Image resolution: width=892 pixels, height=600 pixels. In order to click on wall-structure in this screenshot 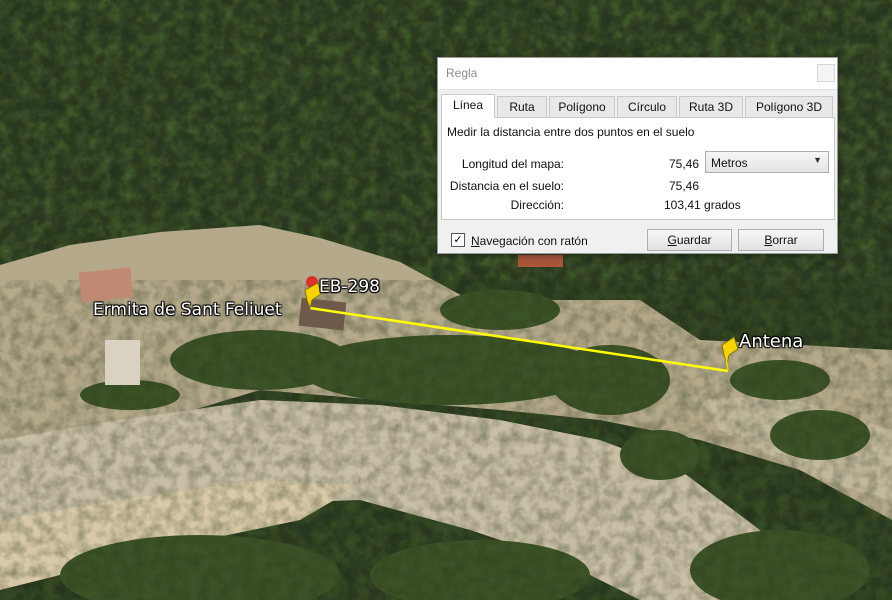, I will do `click(122, 362)`.